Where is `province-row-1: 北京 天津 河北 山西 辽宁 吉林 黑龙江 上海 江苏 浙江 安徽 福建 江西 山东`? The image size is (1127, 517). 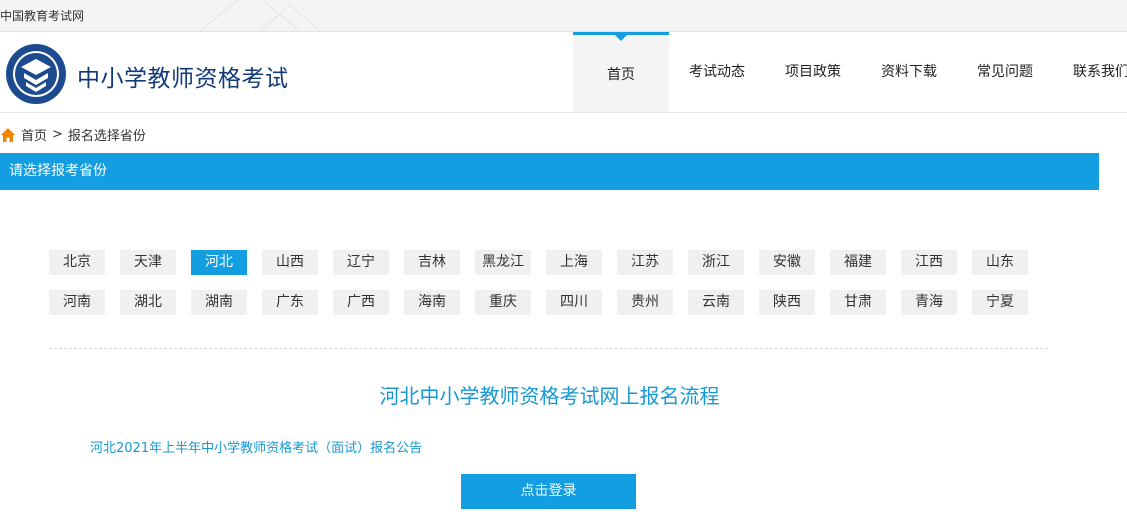 province-row-1: 北京 天津 河北 山西 辽宁 吉林 黑龙江 上海 江苏 浙江 安徽 福建 江西 山东 is located at coordinates (549, 262).